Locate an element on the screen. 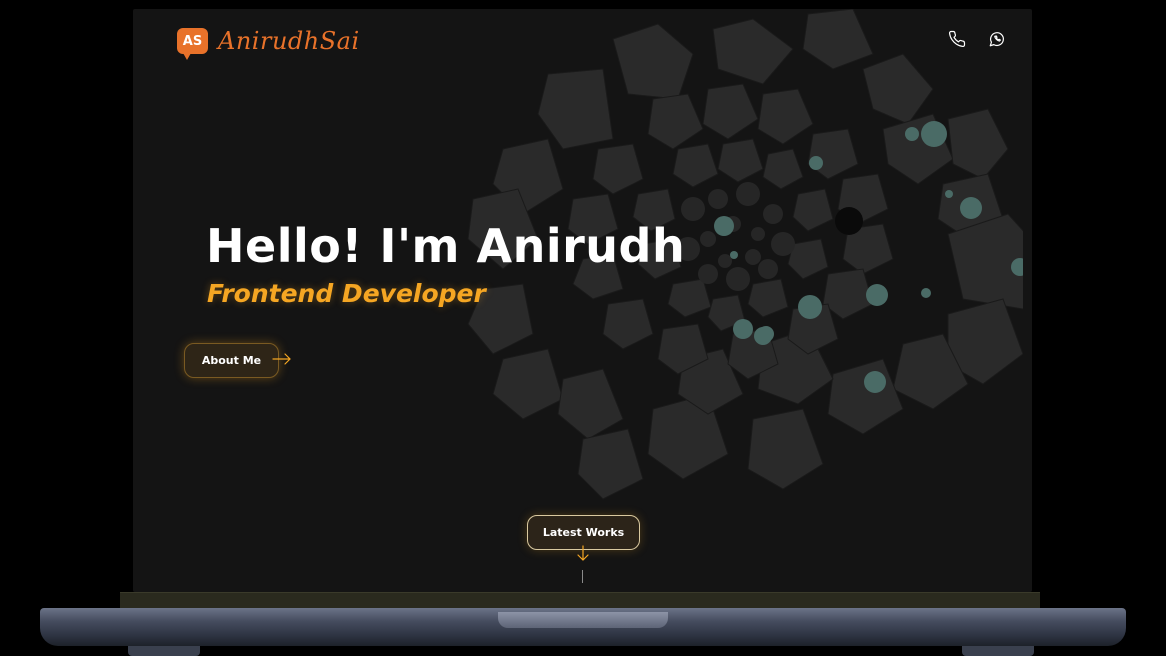 Image resolution: width=1166 pixels, height=656 pixels. logo: AS AnirudhSai is located at coordinates (268, 43).